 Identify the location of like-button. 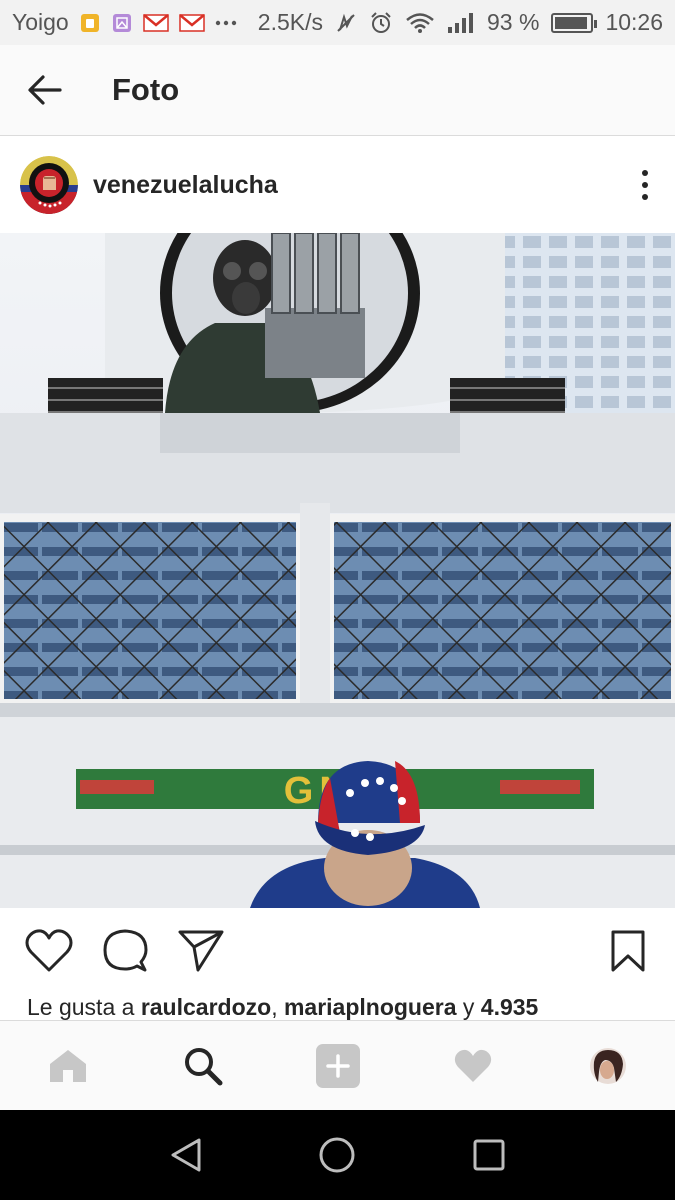
(49, 951).